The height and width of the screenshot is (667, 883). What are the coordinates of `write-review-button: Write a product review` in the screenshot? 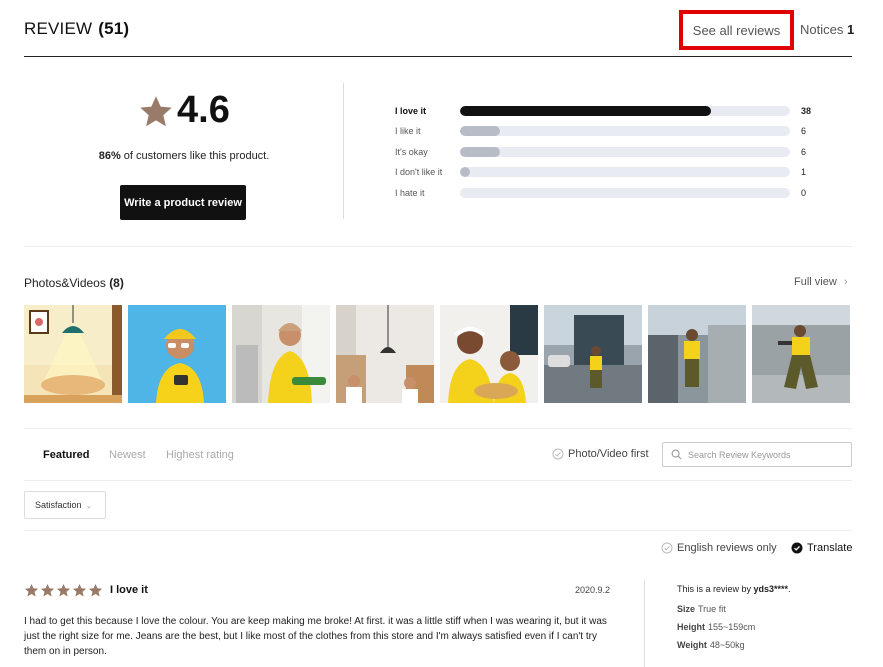 It's located at (183, 202).